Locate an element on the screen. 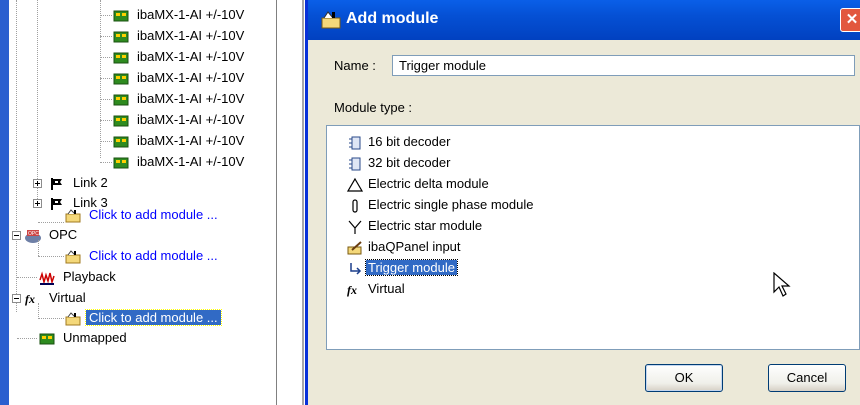 This screenshot has height=405, width=860. star-icon is located at coordinates (355, 227).